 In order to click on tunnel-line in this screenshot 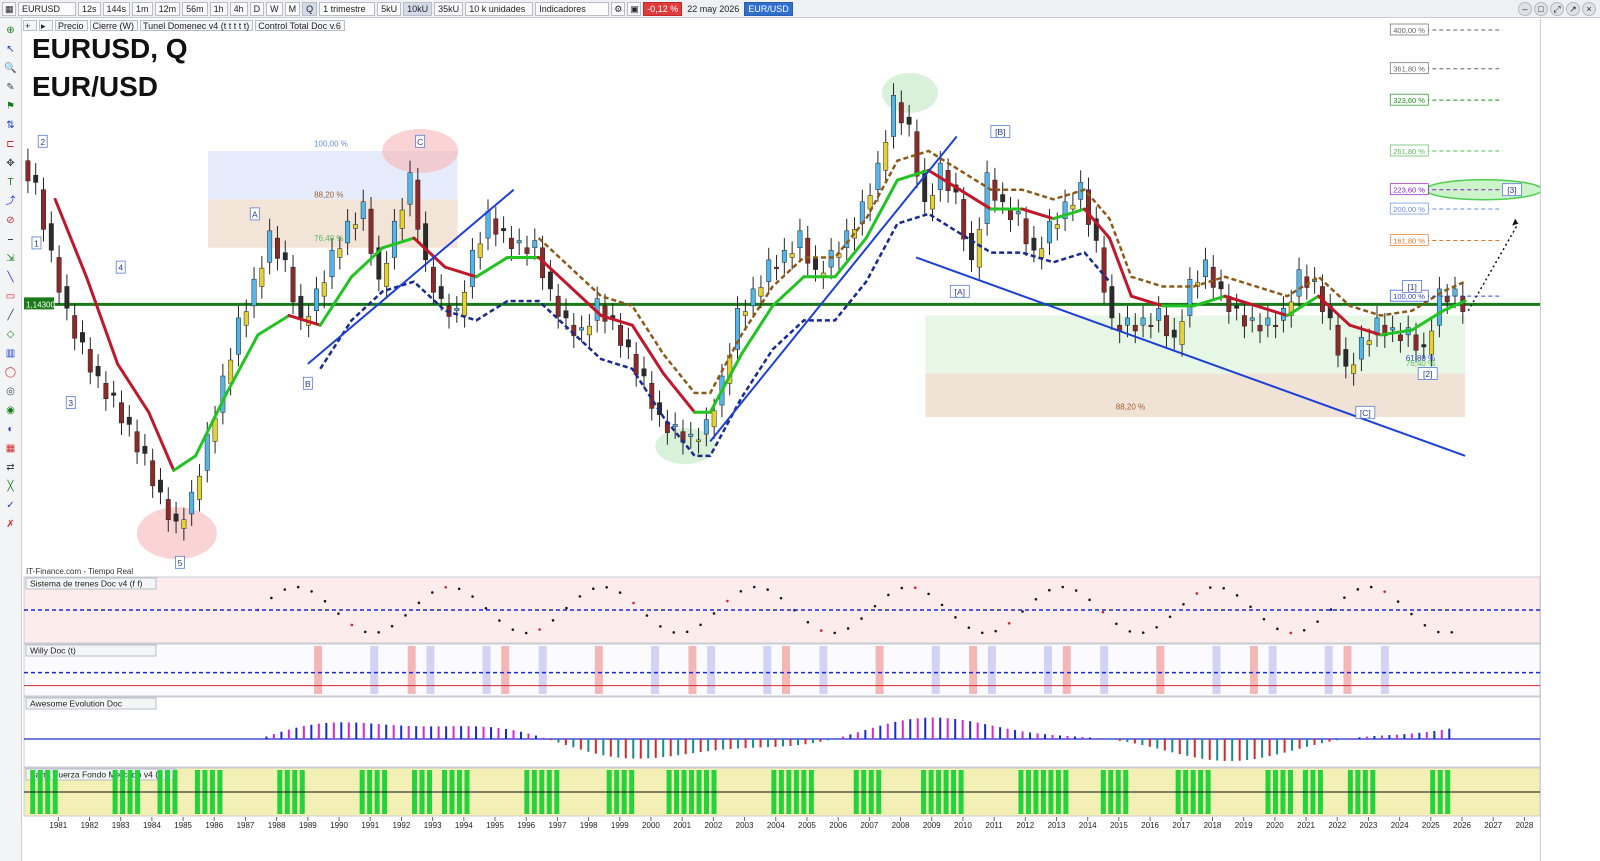, I will do `click(944, 180)`.